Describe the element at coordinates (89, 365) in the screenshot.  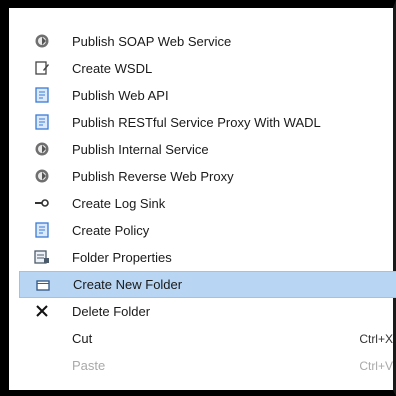
I see `menu-item-label: Paste` at that location.